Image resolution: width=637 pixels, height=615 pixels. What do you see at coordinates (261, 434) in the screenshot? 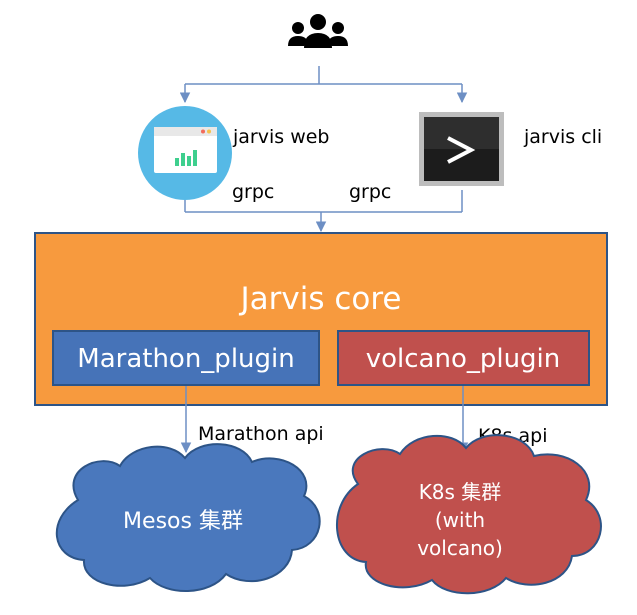
I see `marathon-api-label: Marathon api` at bounding box center [261, 434].